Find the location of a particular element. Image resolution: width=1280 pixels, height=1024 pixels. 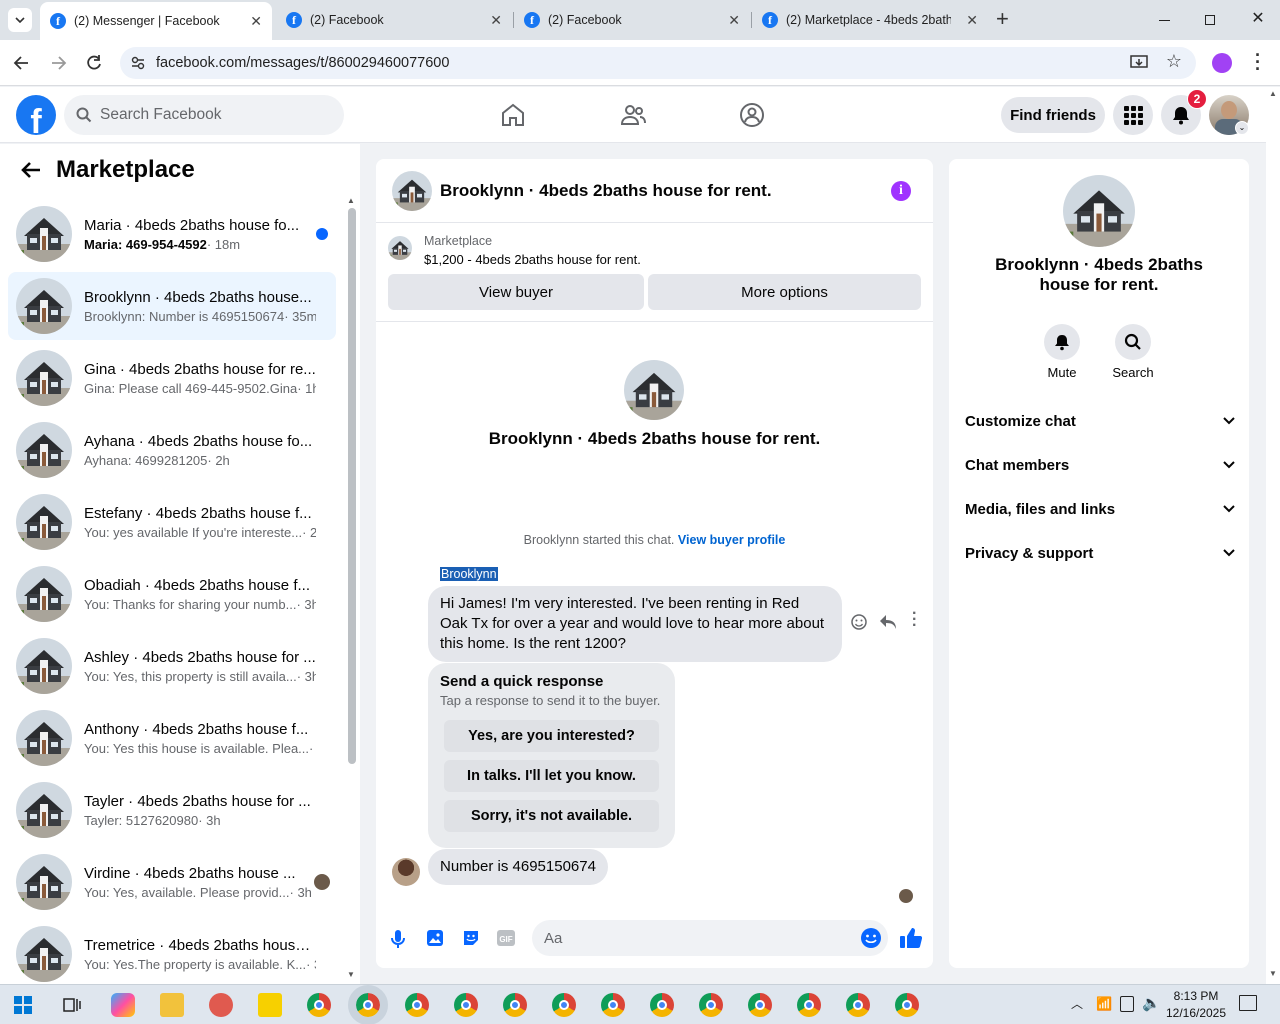

account-chevron-icon: ⌄ is located at coordinates (1242, 128).